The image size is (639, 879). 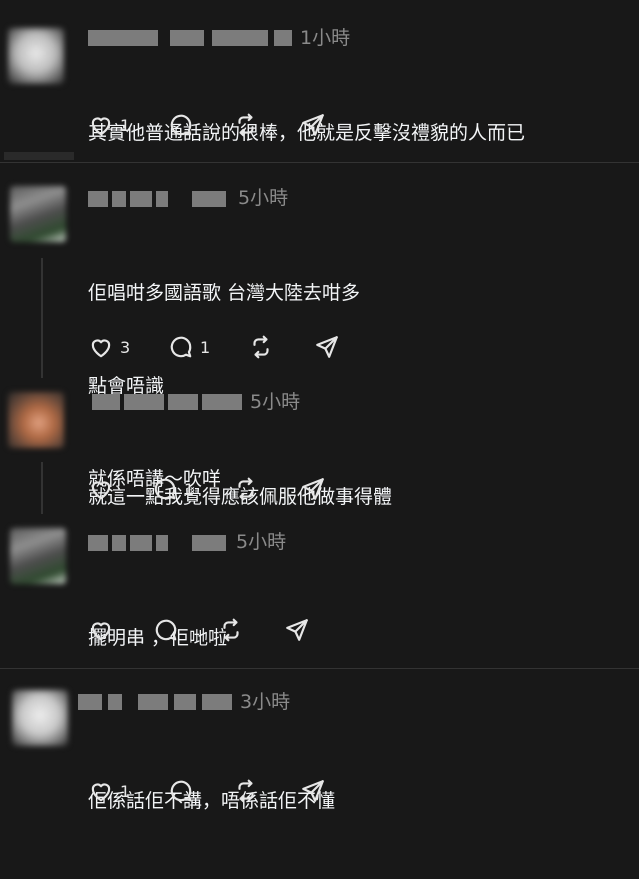 I want to click on like-button: 3, so click(x=109, y=347).